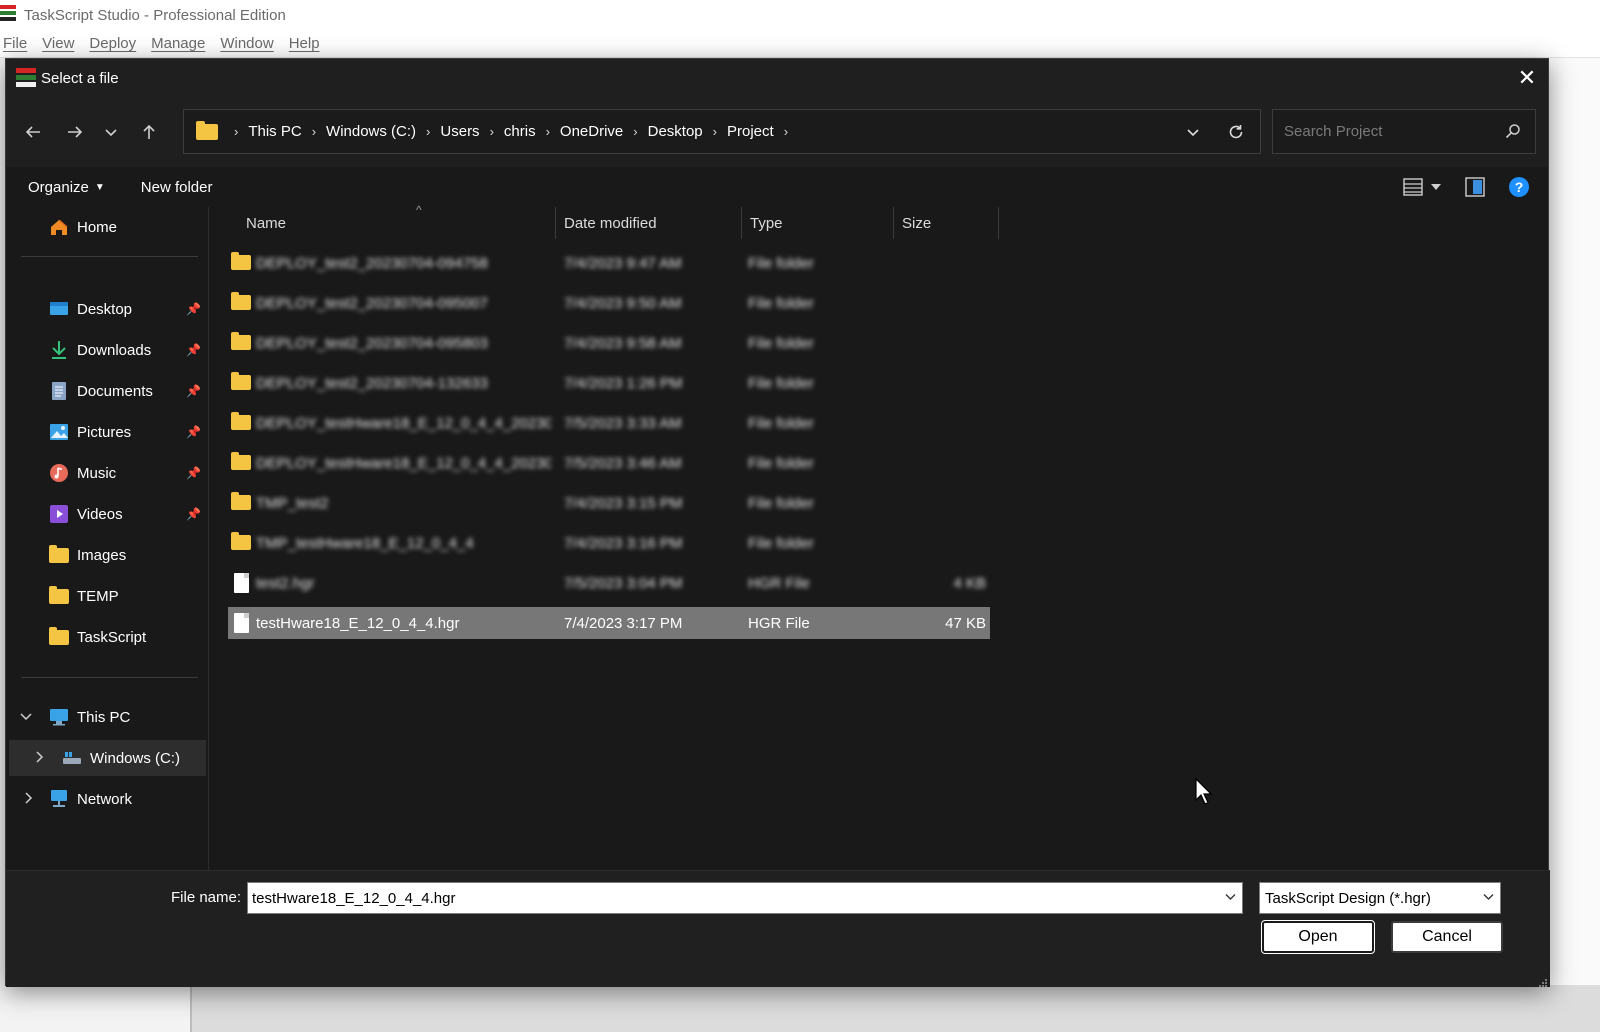  What do you see at coordinates (1519, 187) in the screenshot?
I see `help-icon: ?` at bounding box center [1519, 187].